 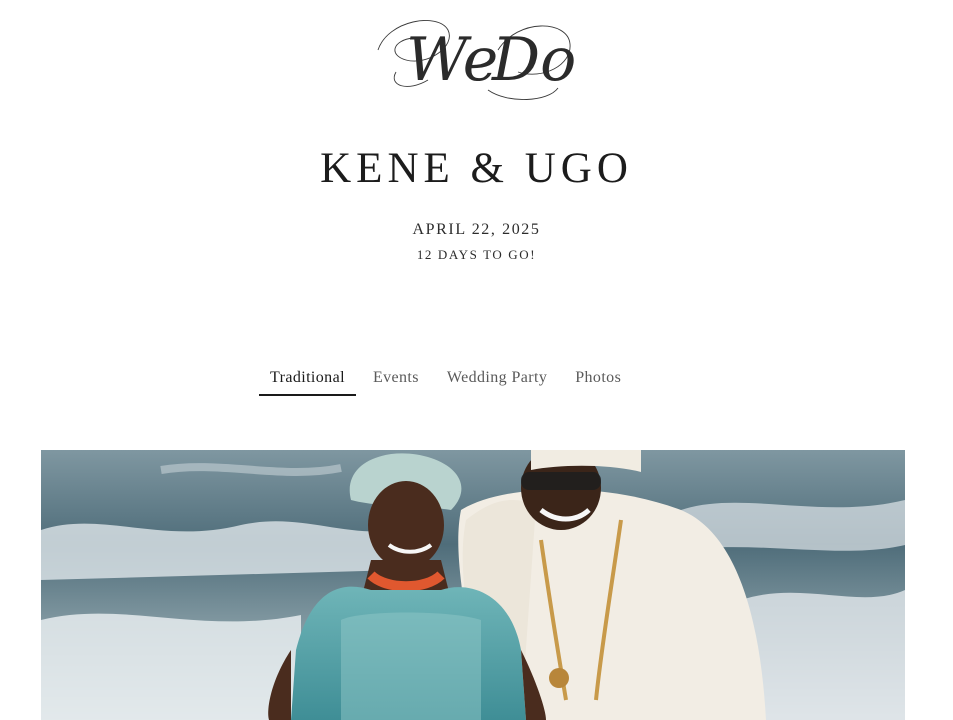 I want to click on monogram-flourish-icon: We Do, so click(x=476, y=60).